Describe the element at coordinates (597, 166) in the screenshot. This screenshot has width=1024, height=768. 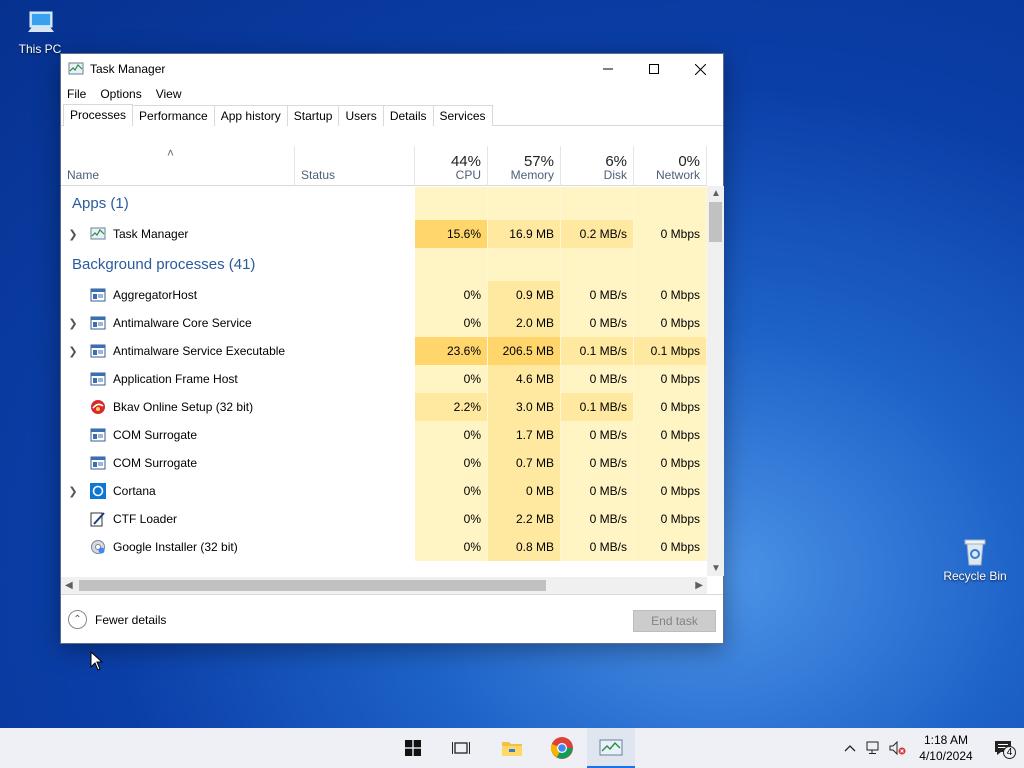
I see `column-disk: 6% Disk` at that location.